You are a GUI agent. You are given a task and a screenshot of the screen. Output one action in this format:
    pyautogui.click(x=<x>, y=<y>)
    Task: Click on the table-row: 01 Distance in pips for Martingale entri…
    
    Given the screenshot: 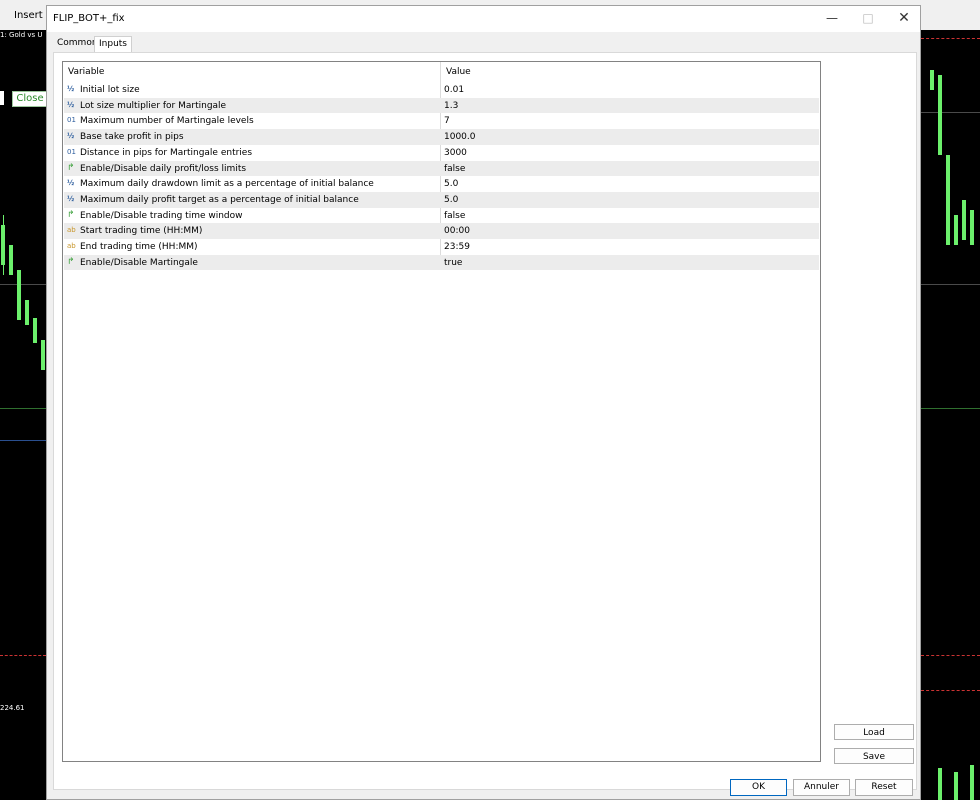 What is the action you would take?
    pyautogui.click(x=441, y=153)
    